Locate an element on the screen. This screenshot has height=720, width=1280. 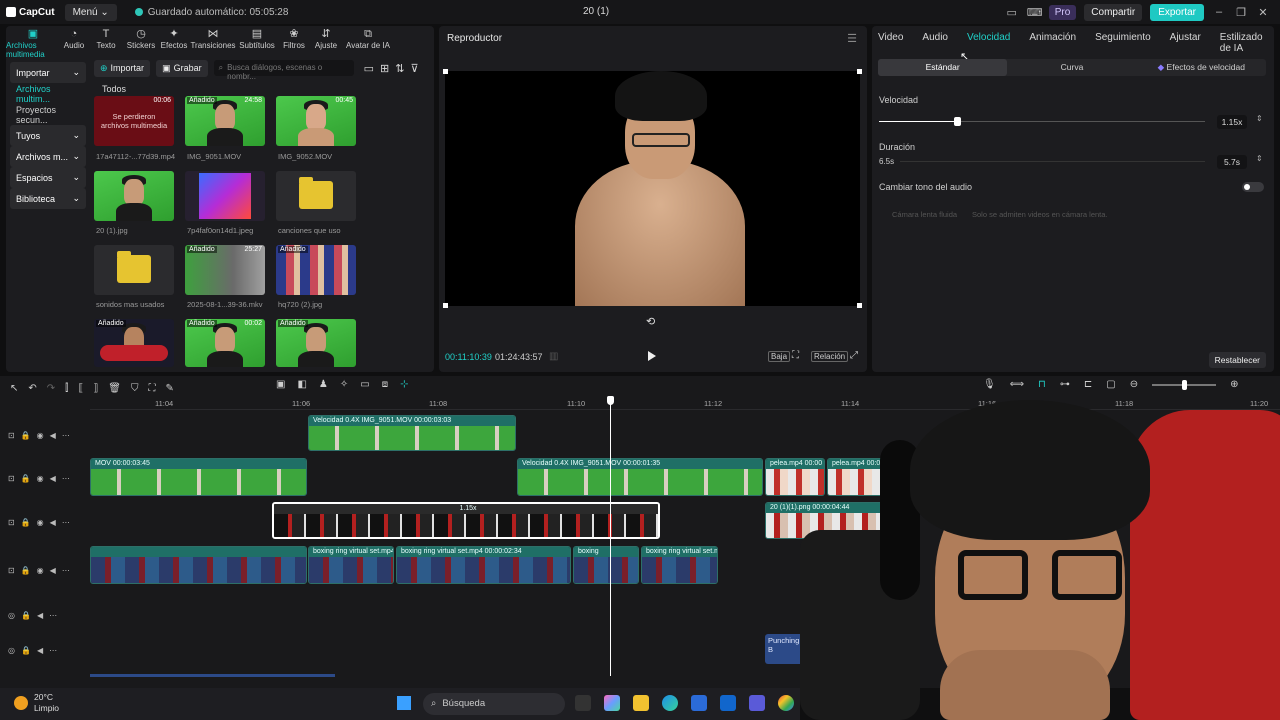
audio-track-icon: ◎ is located at coordinates (11, 615).